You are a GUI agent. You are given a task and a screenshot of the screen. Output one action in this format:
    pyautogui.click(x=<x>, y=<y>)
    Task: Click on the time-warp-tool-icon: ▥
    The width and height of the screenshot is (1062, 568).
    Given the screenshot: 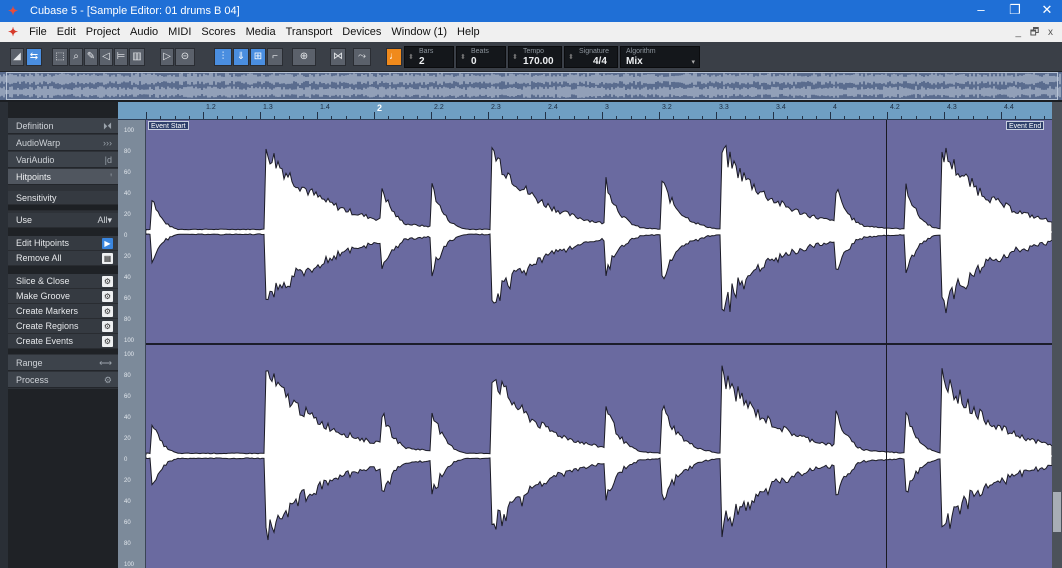 What is the action you would take?
    pyautogui.click(x=137, y=57)
    